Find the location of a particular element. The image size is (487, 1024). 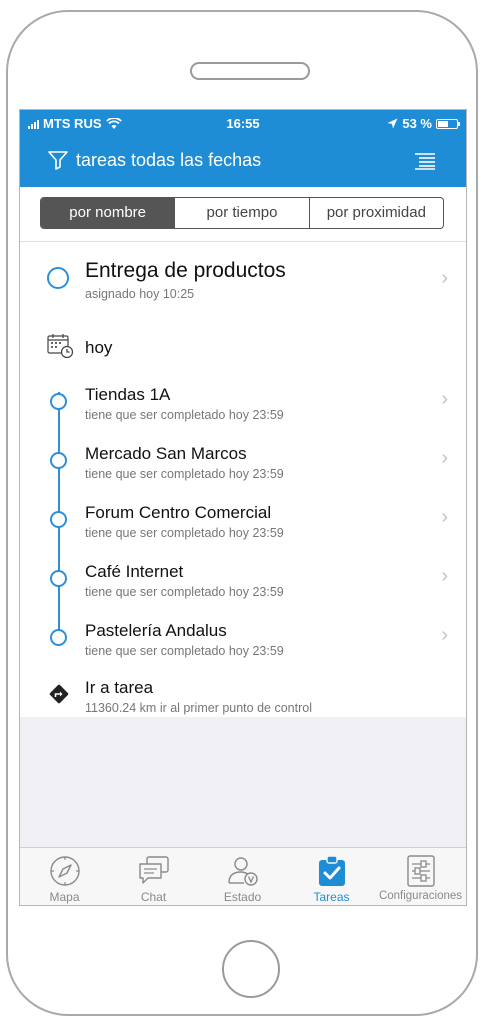

tab-status: Estado is located at coordinates (242, 876).